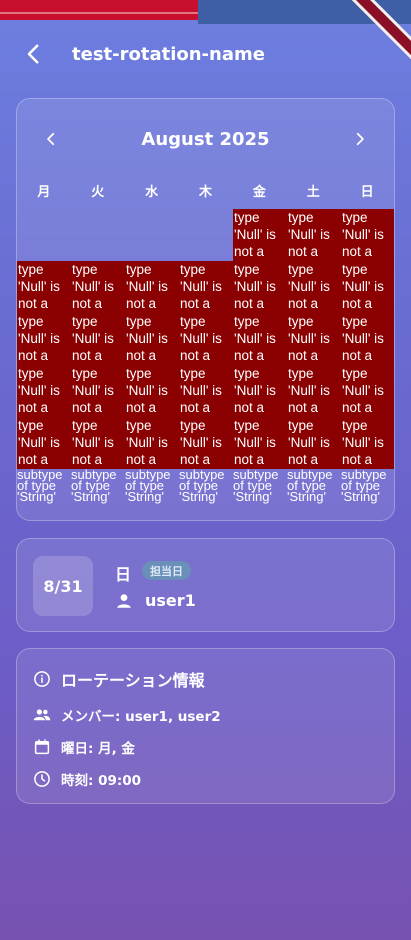 Image resolution: width=411 pixels, height=940 pixels. Describe the element at coordinates (42, 715) in the screenshot. I see `group-icon` at that location.